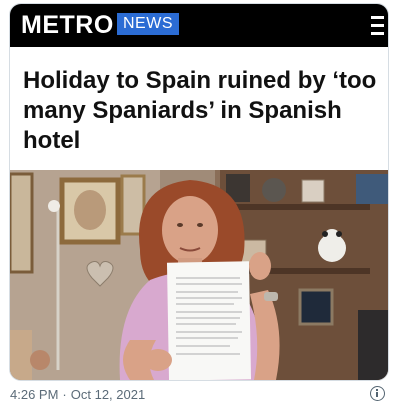 The image size is (402, 409). What do you see at coordinates (199, 25) in the screenshot?
I see `site-masthead: METRO NEWS` at bounding box center [199, 25].